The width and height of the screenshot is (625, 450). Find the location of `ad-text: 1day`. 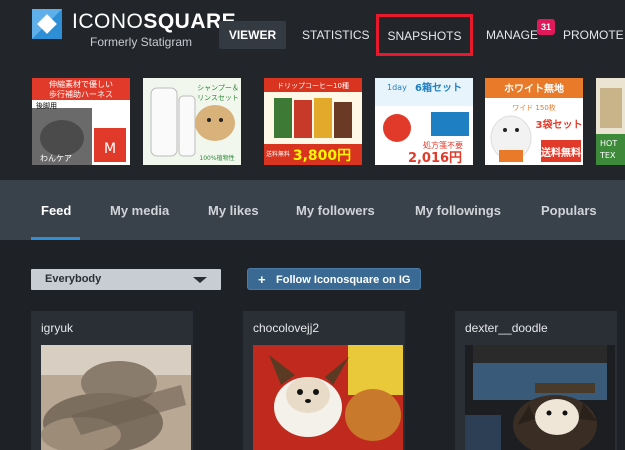

ad-text: 1day is located at coordinates (397, 87).